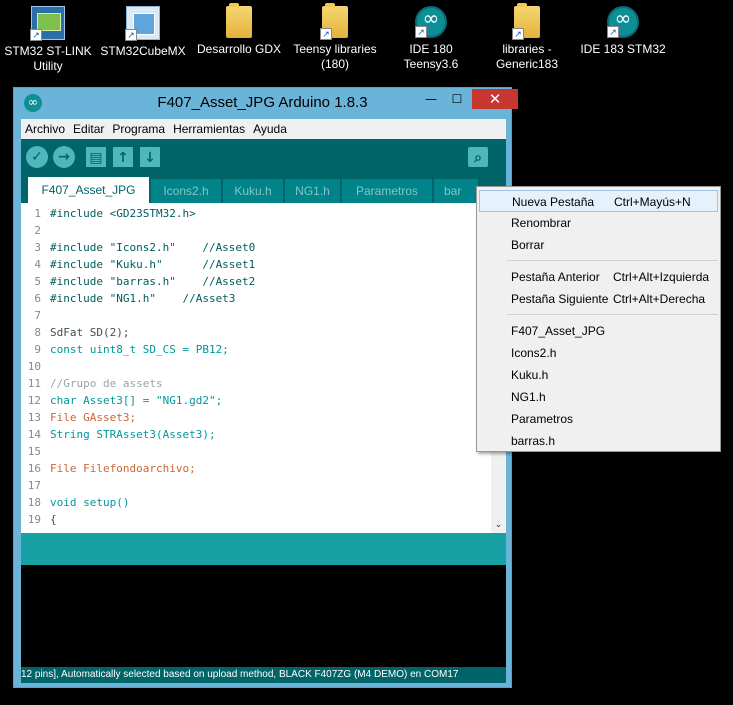  What do you see at coordinates (47, 23) in the screenshot?
I see `stlink-icon: ↗` at bounding box center [47, 23].